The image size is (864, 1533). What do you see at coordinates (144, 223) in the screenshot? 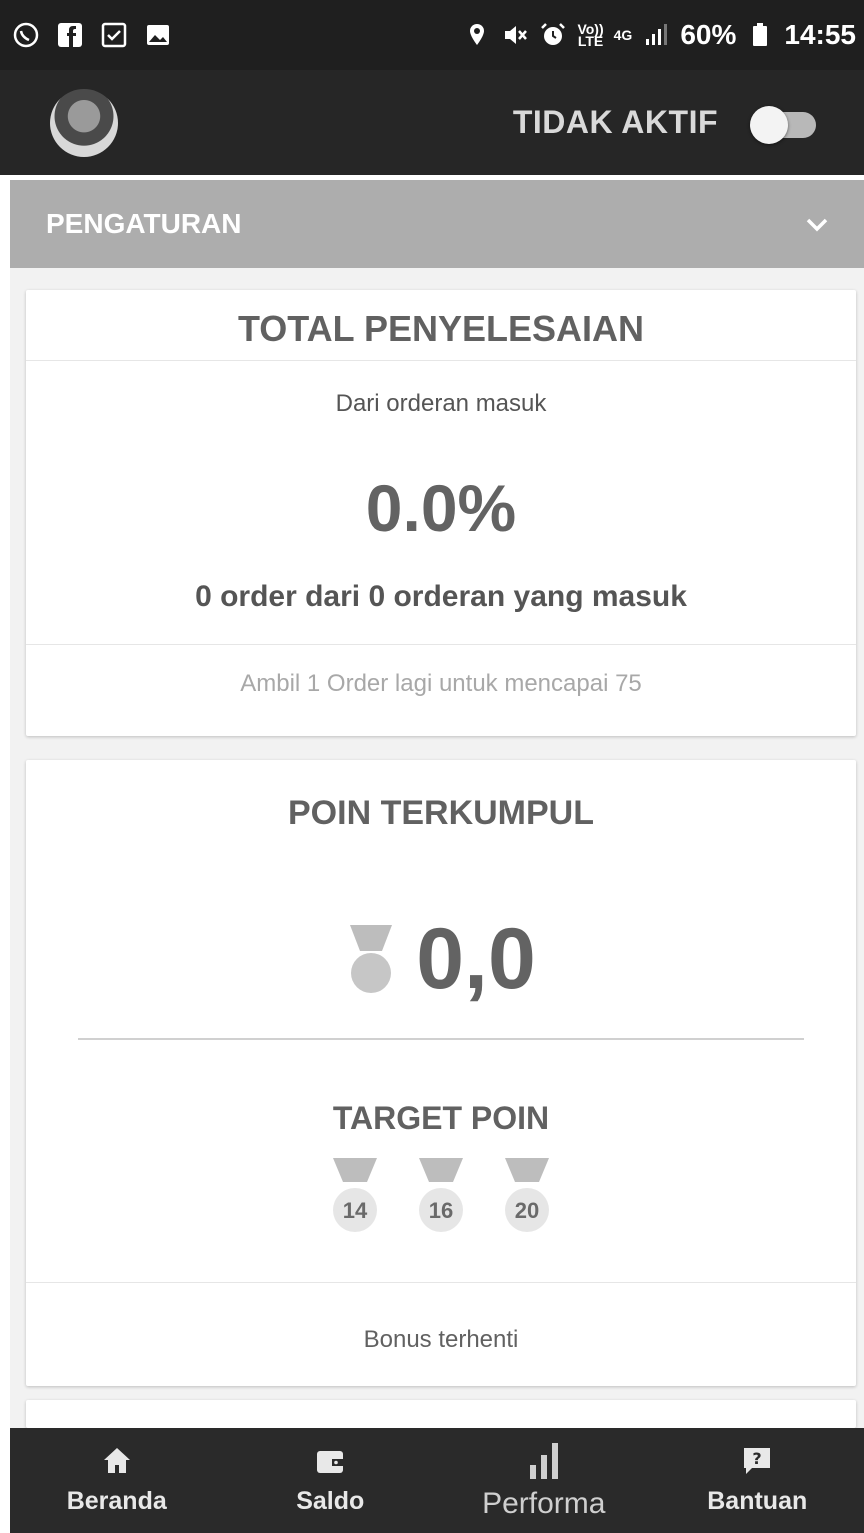
I see `settings-title: PENGATURAN` at bounding box center [144, 223].